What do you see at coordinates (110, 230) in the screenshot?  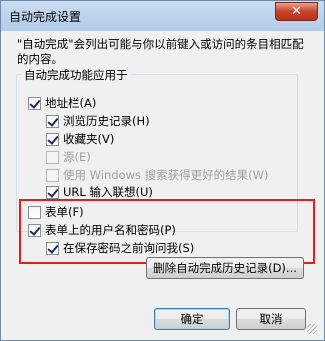 I see `checkbox-label: 表单上的用户名和密码(P)` at bounding box center [110, 230].